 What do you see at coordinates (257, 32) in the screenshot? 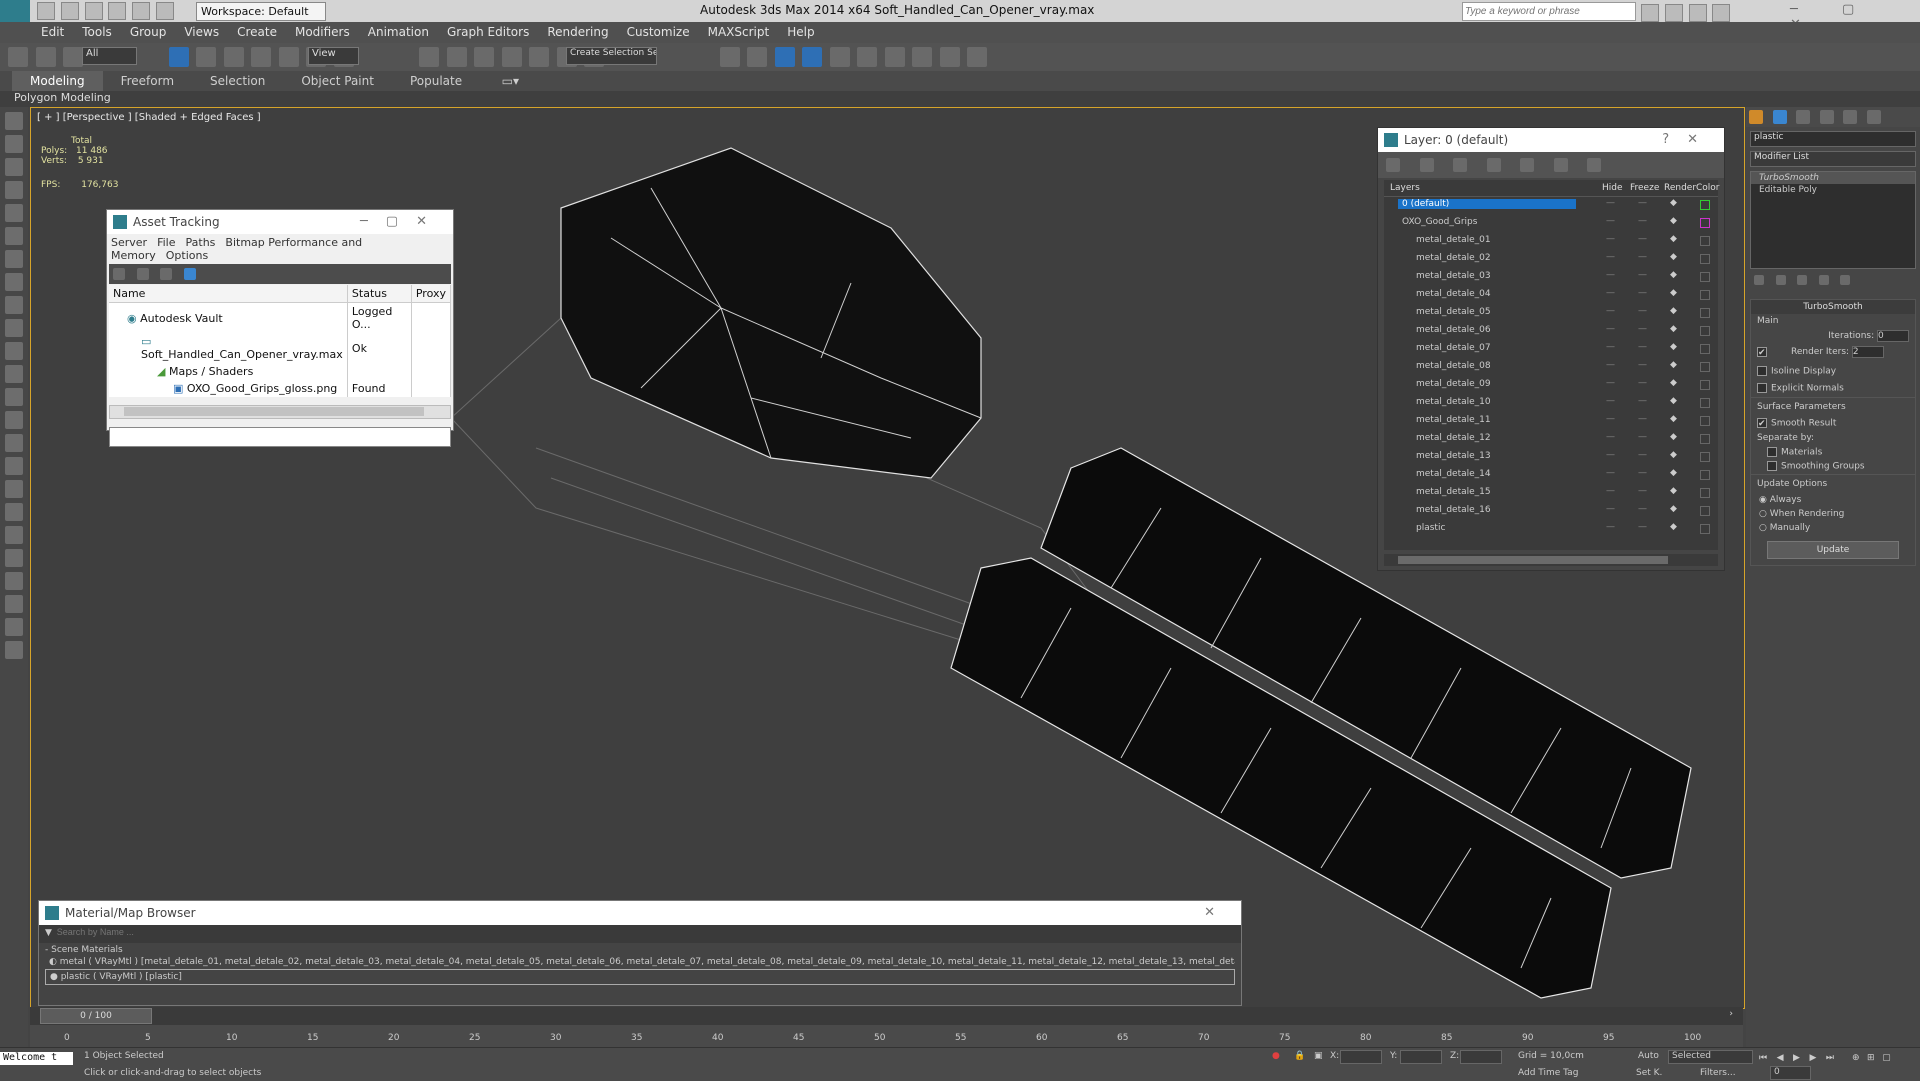
I see `menu-create: Create` at bounding box center [257, 32].